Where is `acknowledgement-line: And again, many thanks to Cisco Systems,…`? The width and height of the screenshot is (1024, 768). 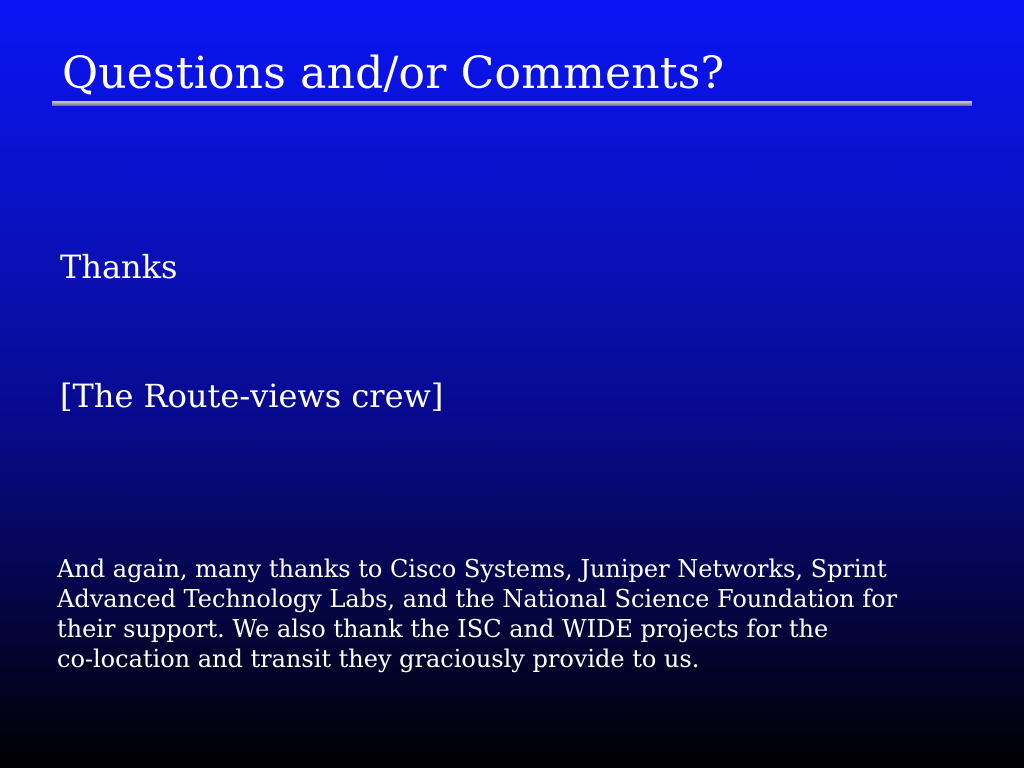 acknowledgement-line: And again, many thanks to Cisco Systems,… is located at coordinates (472, 569).